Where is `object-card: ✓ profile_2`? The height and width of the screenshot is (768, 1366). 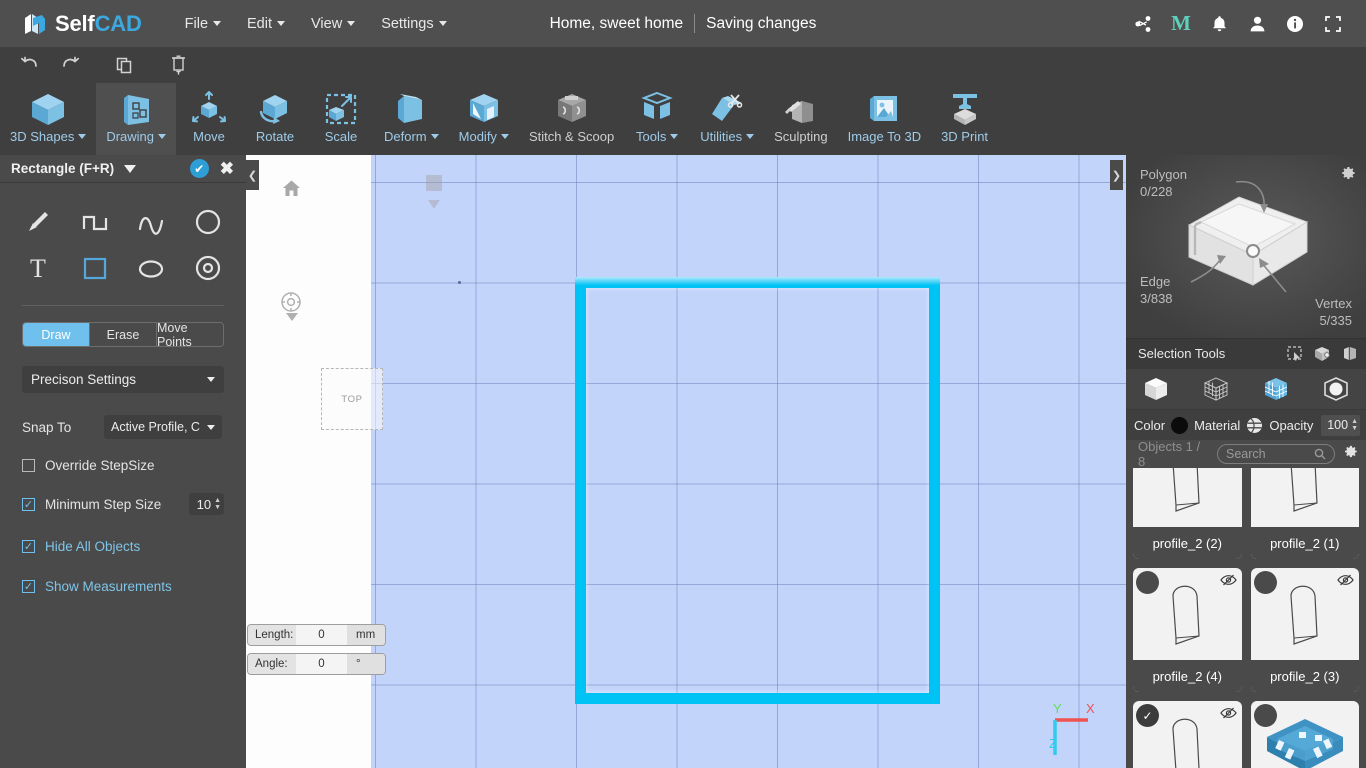
object-card: ✓ profile_2 is located at coordinates (1187, 734).